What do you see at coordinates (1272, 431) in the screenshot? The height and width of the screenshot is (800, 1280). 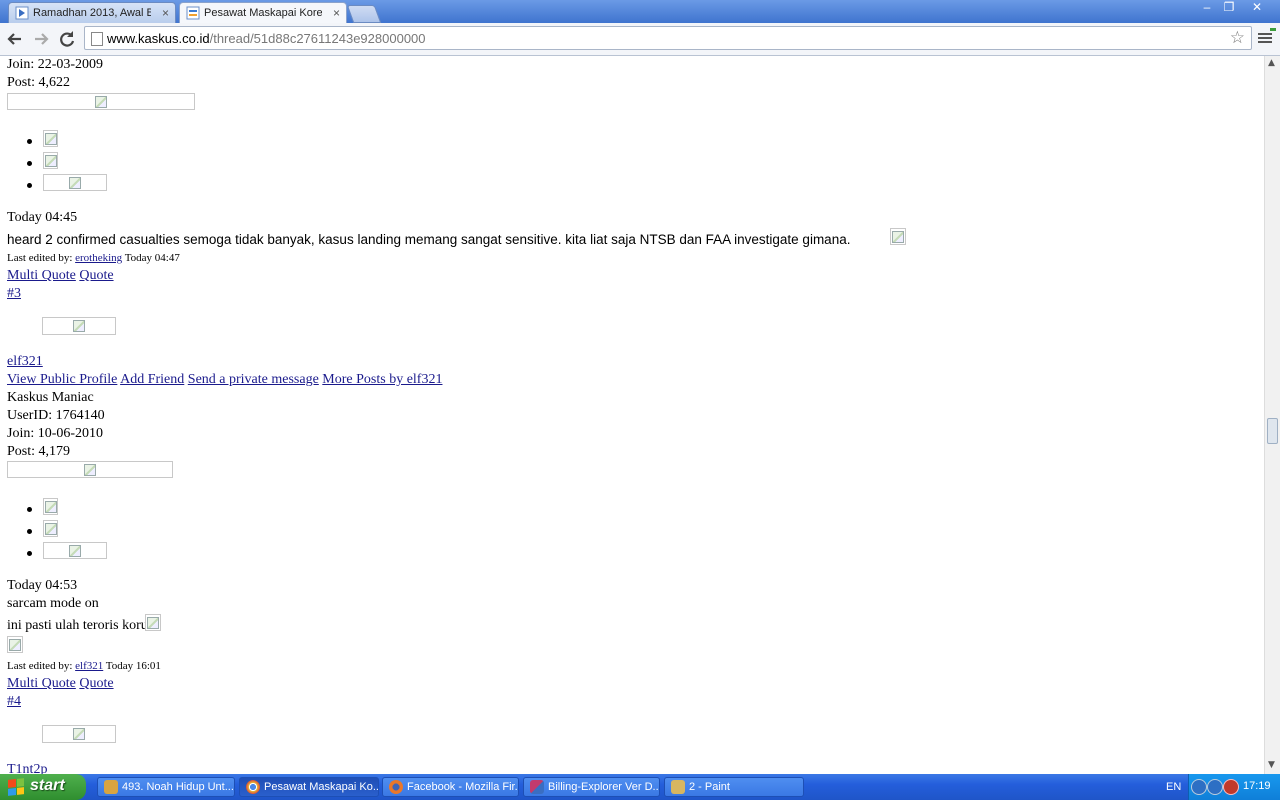 I see `scrollbar-thumb` at bounding box center [1272, 431].